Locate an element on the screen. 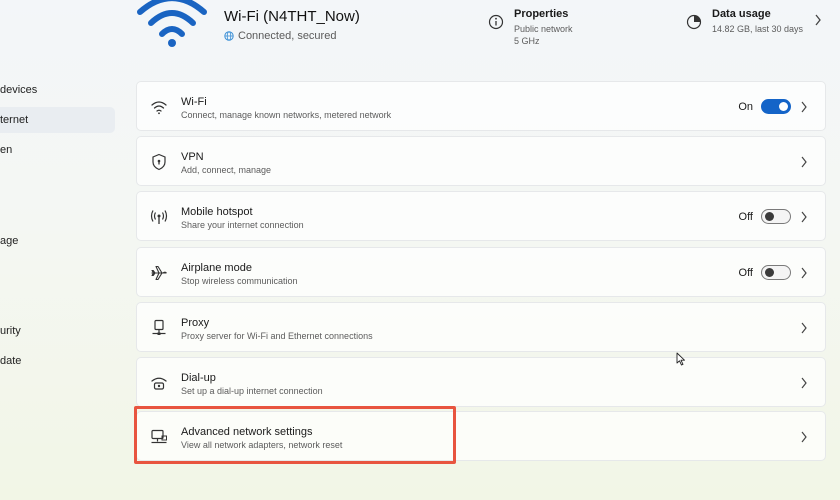 The image size is (840, 500). airplane-mode-toggle-state: Off is located at coordinates (745, 273).